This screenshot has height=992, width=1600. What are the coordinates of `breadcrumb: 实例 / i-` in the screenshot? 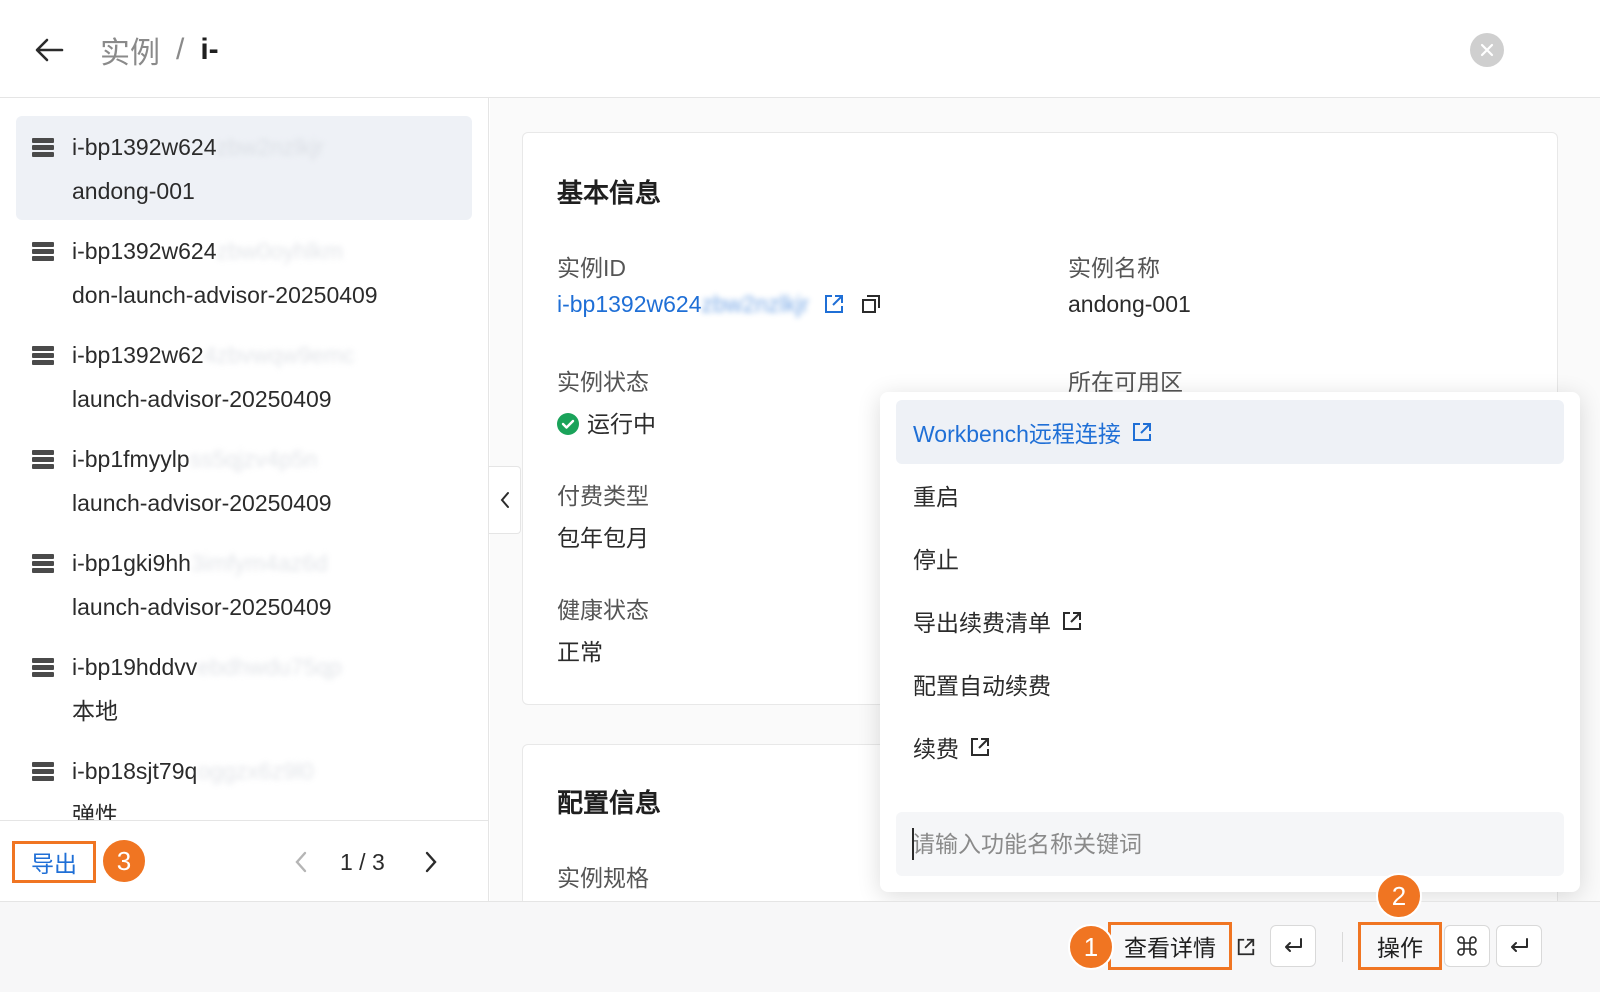 It's located at (159, 50).